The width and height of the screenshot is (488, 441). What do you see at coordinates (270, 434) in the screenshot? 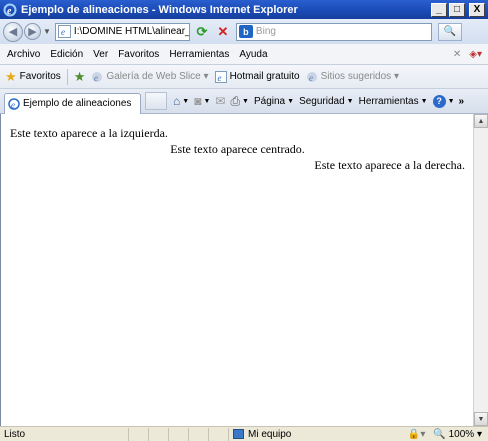
I see `zone-label: Mi equipo` at bounding box center [270, 434].